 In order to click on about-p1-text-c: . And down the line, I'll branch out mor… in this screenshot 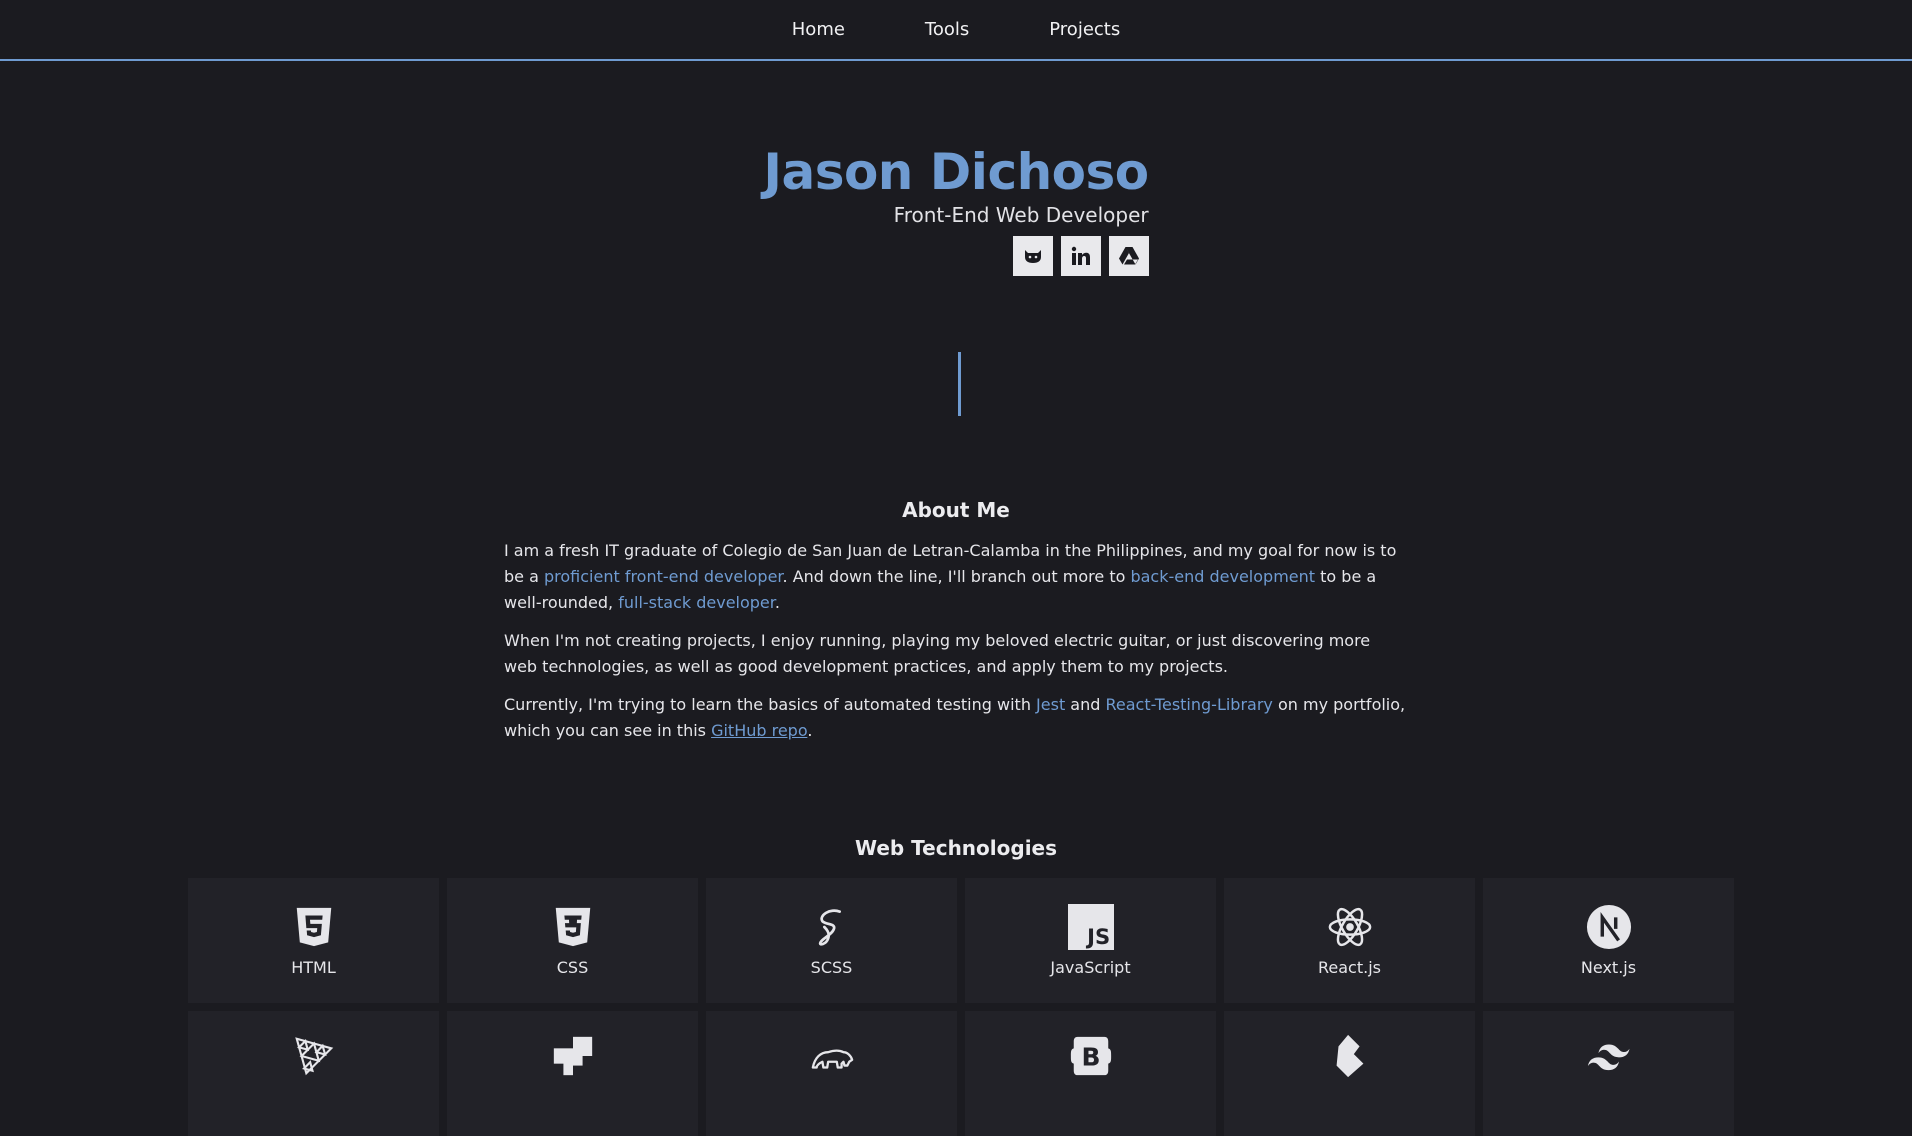, I will do `click(956, 576)`.